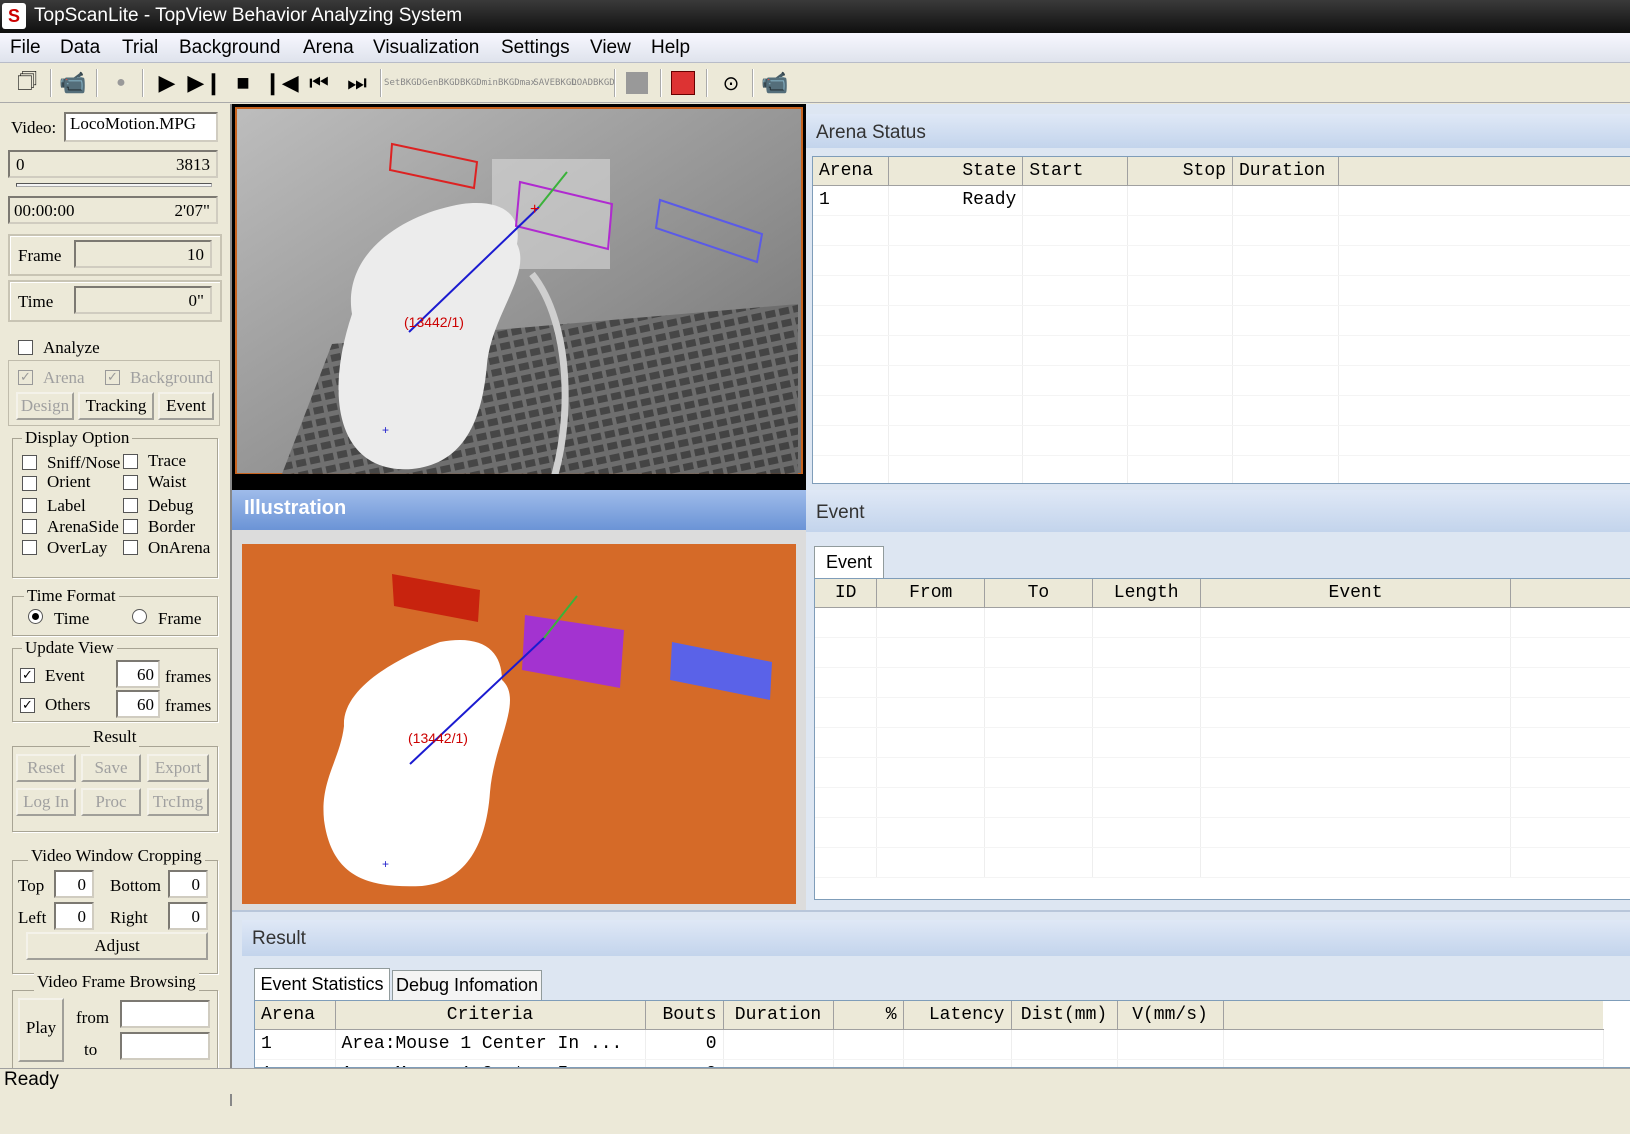 Image resolution: width=1630 pixels, height=1134 pixels. What do you see at coordinates (1218, 131) in the screenshot?
I see `arena-status-title: Arena Status` at bounding box center [1218, 131].